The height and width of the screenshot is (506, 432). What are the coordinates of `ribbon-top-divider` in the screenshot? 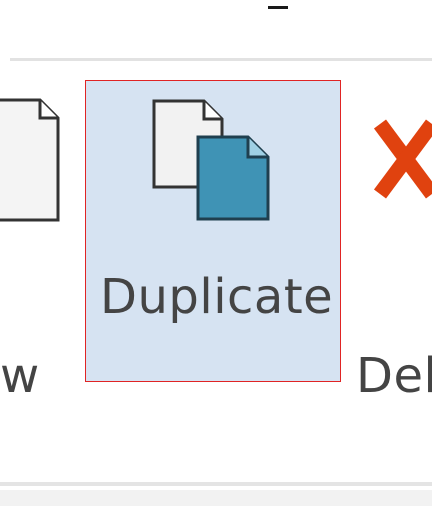 It's located at (221, 59).